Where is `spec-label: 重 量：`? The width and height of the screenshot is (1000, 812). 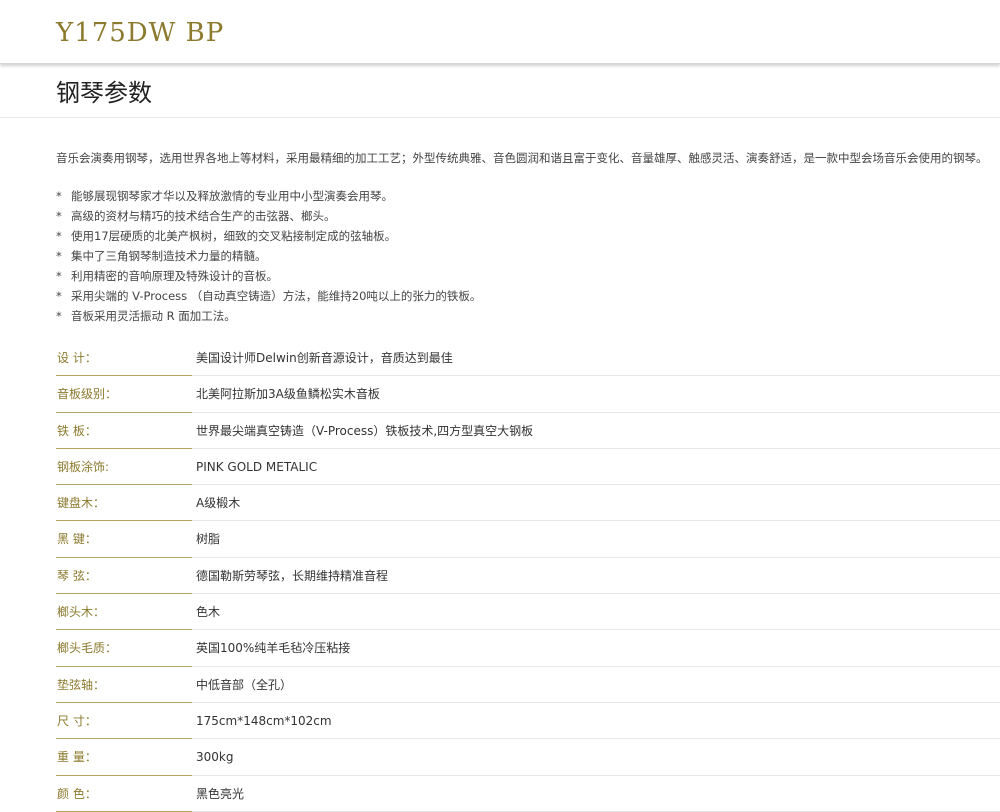
spec-label: 重 量： is located at coordinates (77, 757).